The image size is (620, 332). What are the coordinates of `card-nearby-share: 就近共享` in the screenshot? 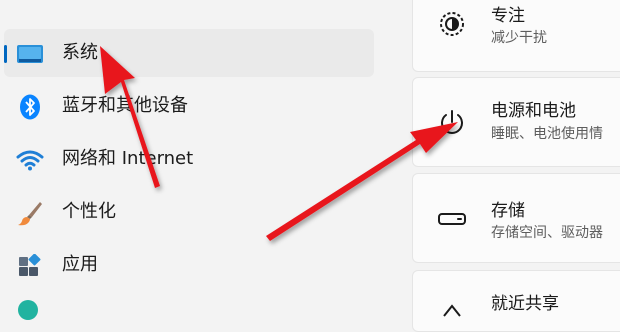 It's located at (516, 301).